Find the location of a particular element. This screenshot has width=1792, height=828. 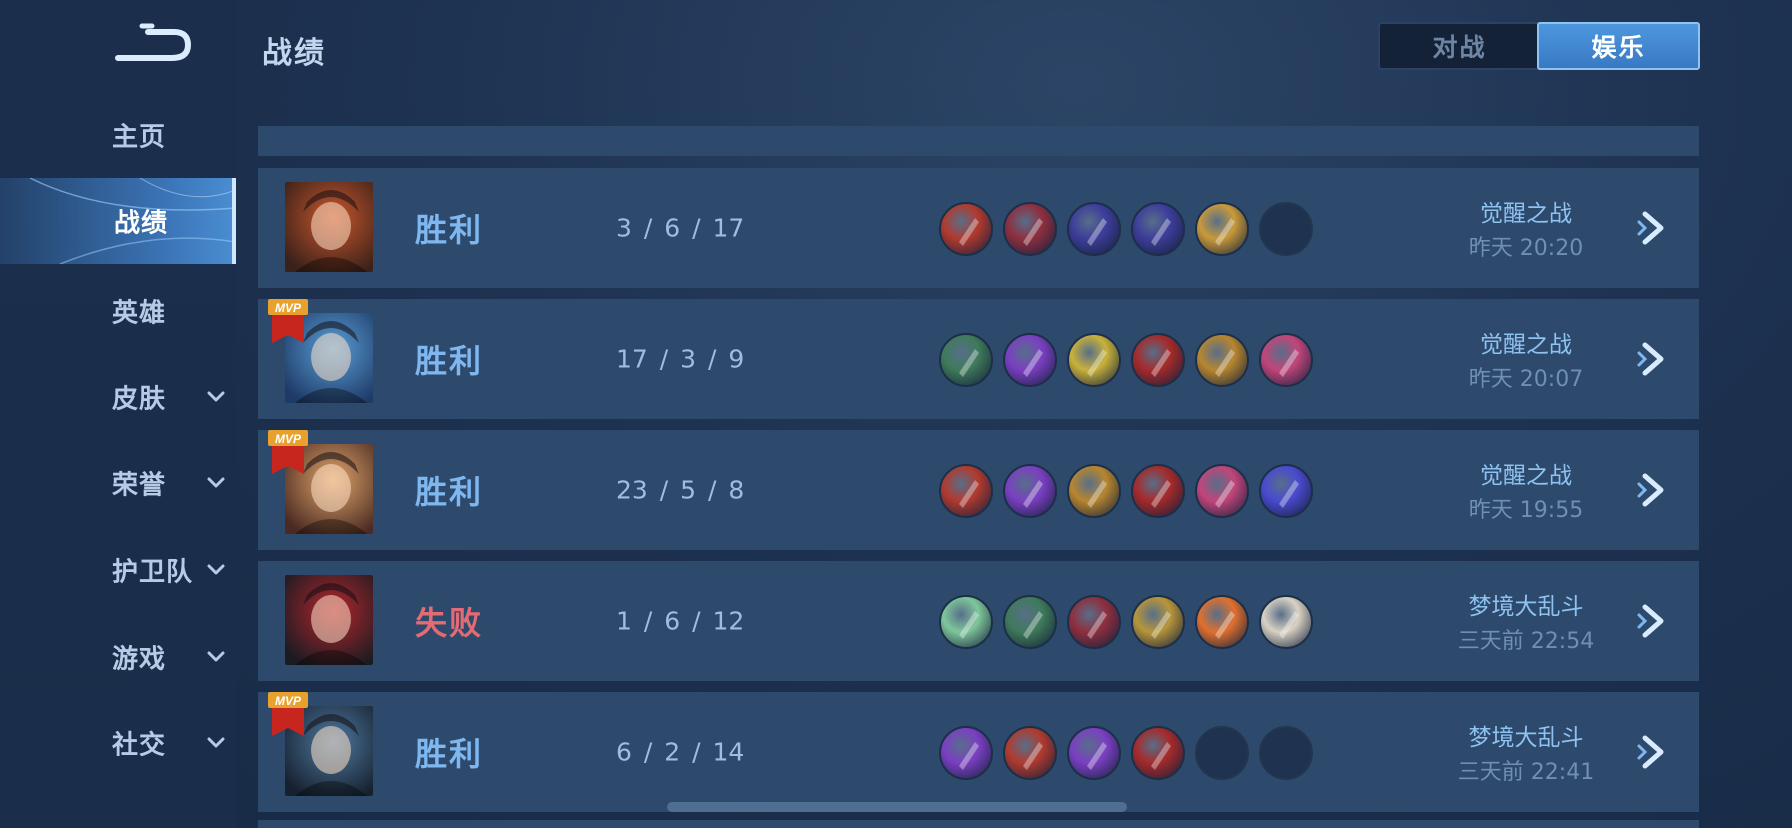

match-time: 昨天 19:55 is located at coordinates (1526, 510).